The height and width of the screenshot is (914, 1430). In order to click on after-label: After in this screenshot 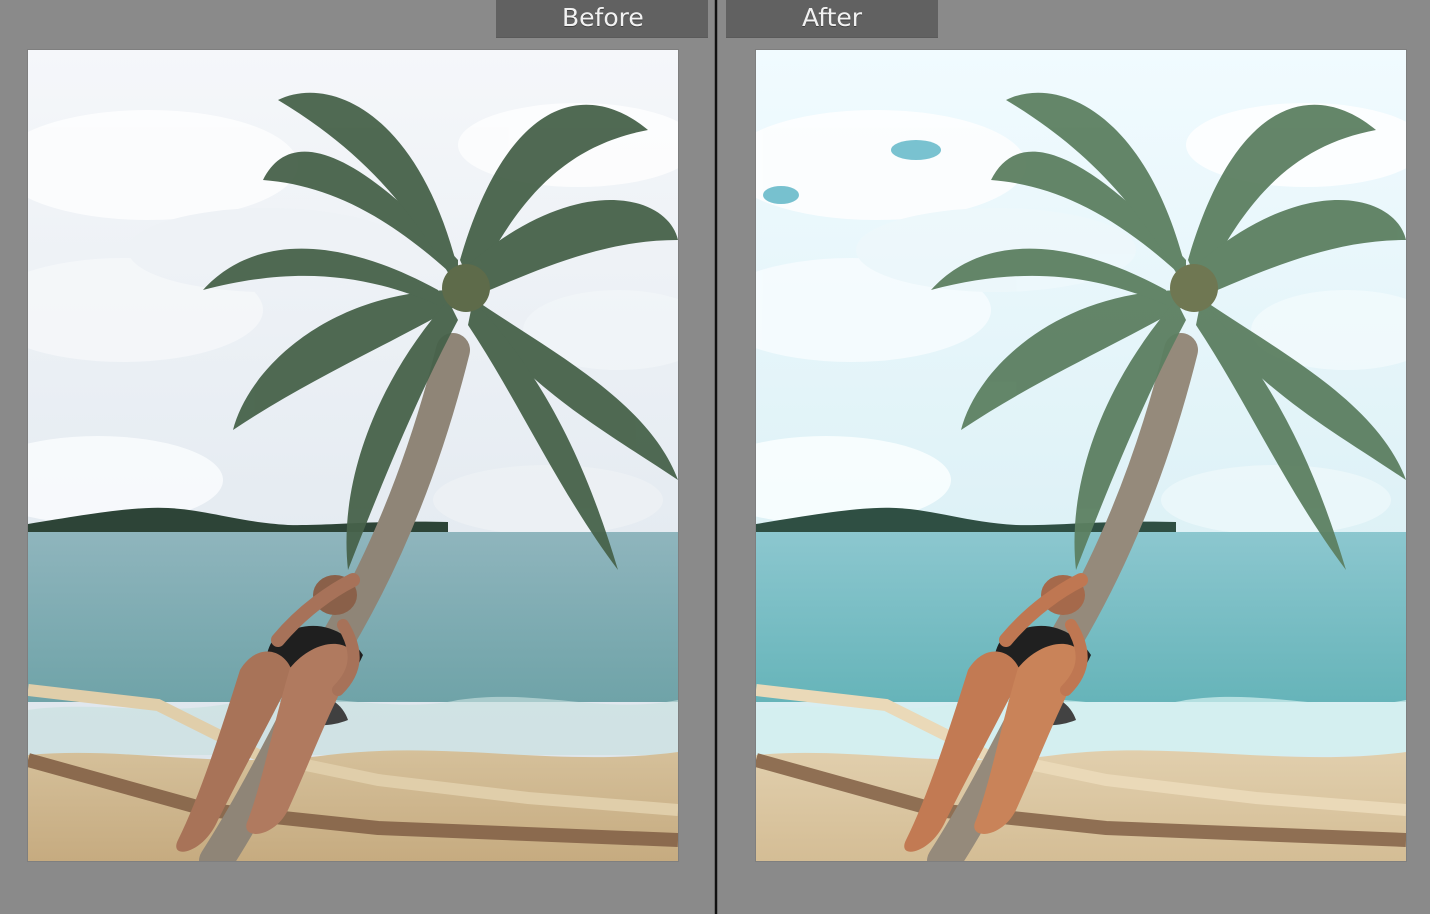, I will do `click(832, 19)`.